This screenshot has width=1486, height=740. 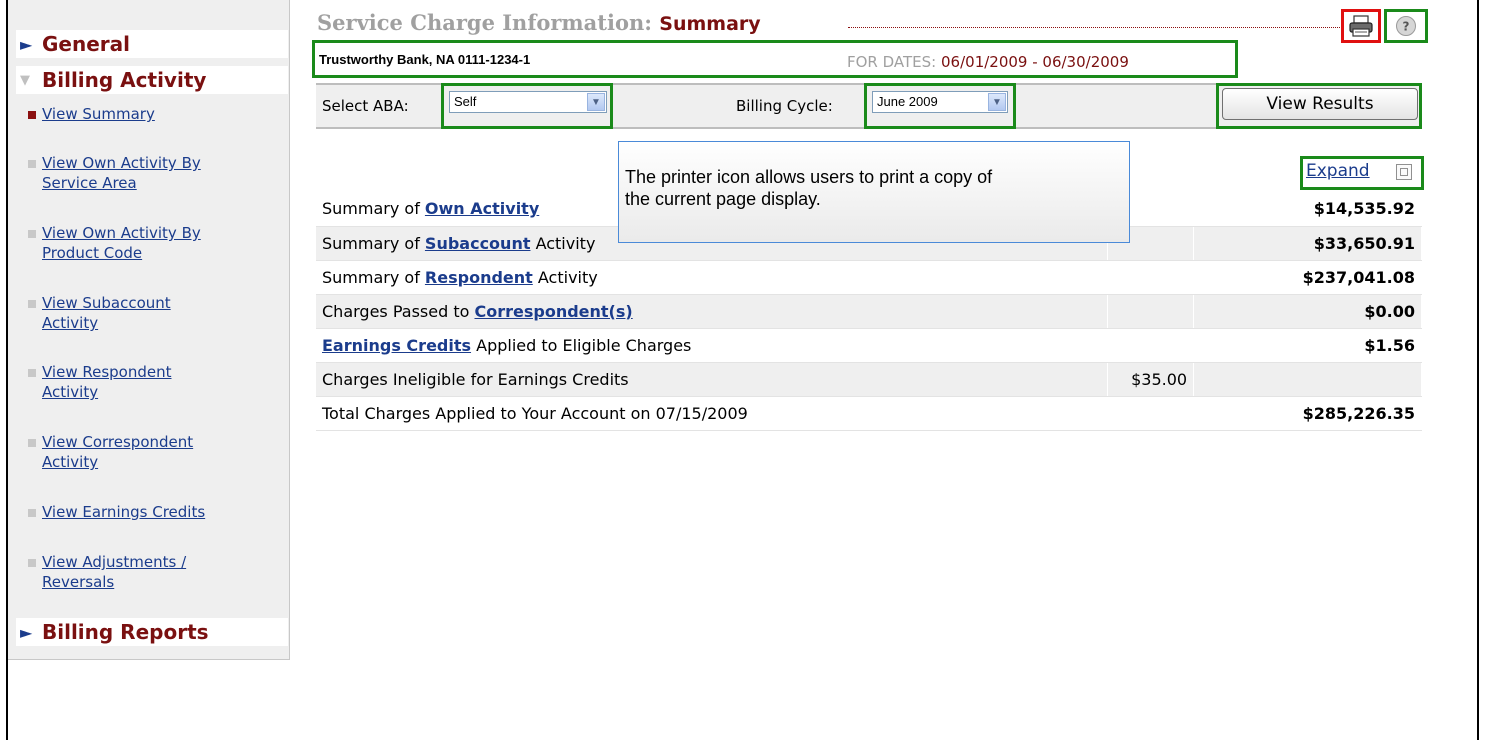 I want to click on billing-cycle-label: Billing Cycle:, so click(x=784, y=106).